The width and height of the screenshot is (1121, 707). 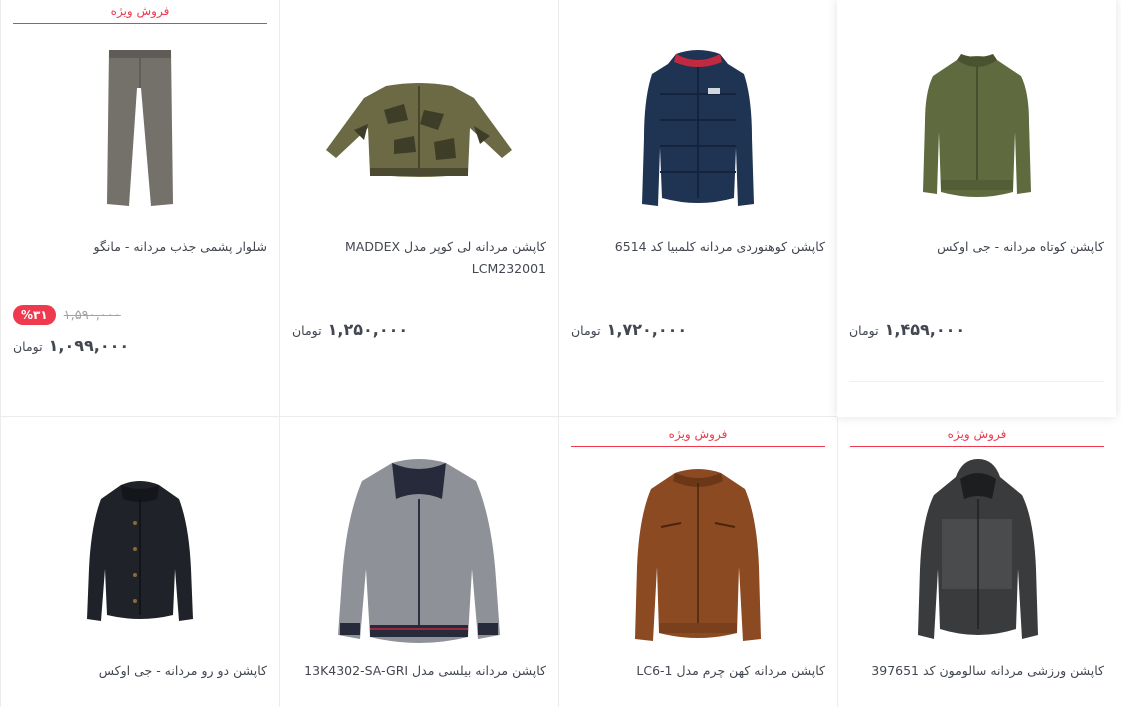 I want to click on product-title: کاپشن کوهنوردی مردانه کلمبیا کد 6514, so click(x=698, y=247).